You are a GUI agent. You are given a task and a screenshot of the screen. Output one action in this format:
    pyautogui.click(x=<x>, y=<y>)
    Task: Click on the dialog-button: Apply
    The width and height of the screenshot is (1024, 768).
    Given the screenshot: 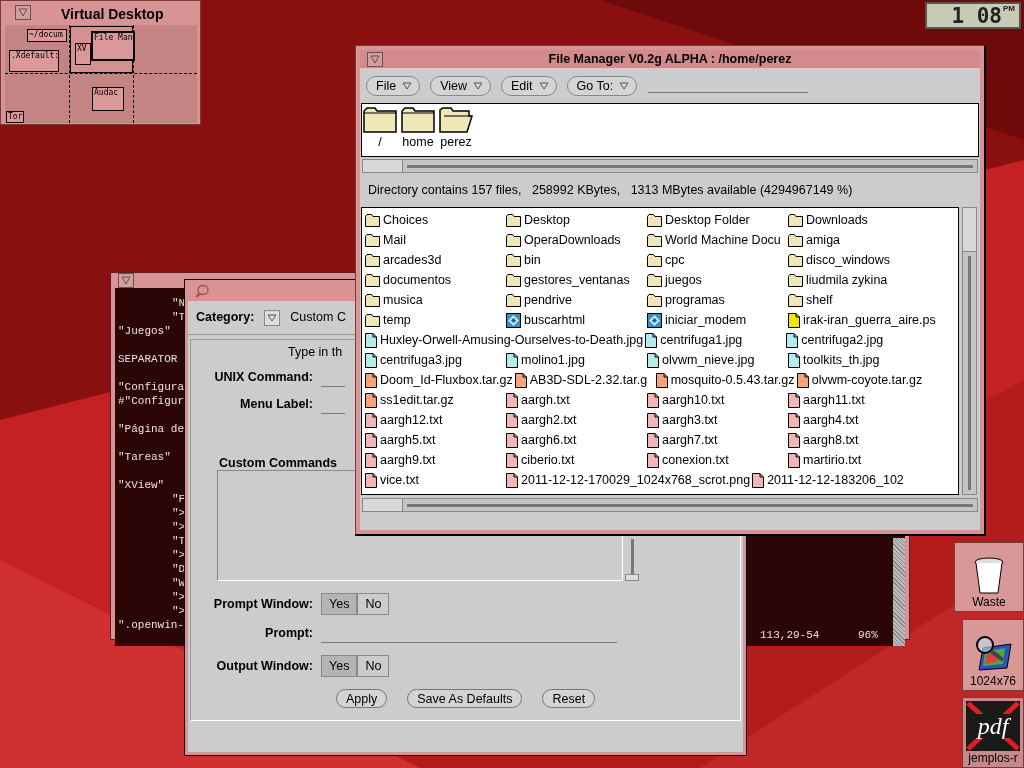 What is the action you would take?
    pyautogui.click(x=362, y=698)
    